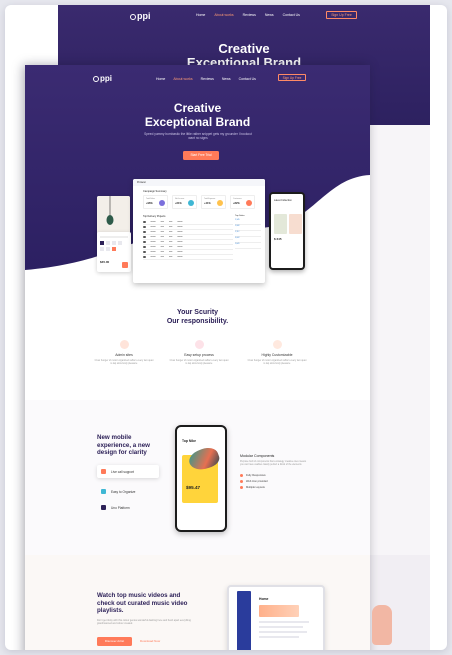 This screenshot has width=452, height=655. Describe the element at coordinates (199, 182) in the screenshot. I see `dashboard-brand: Proketur` at that location.